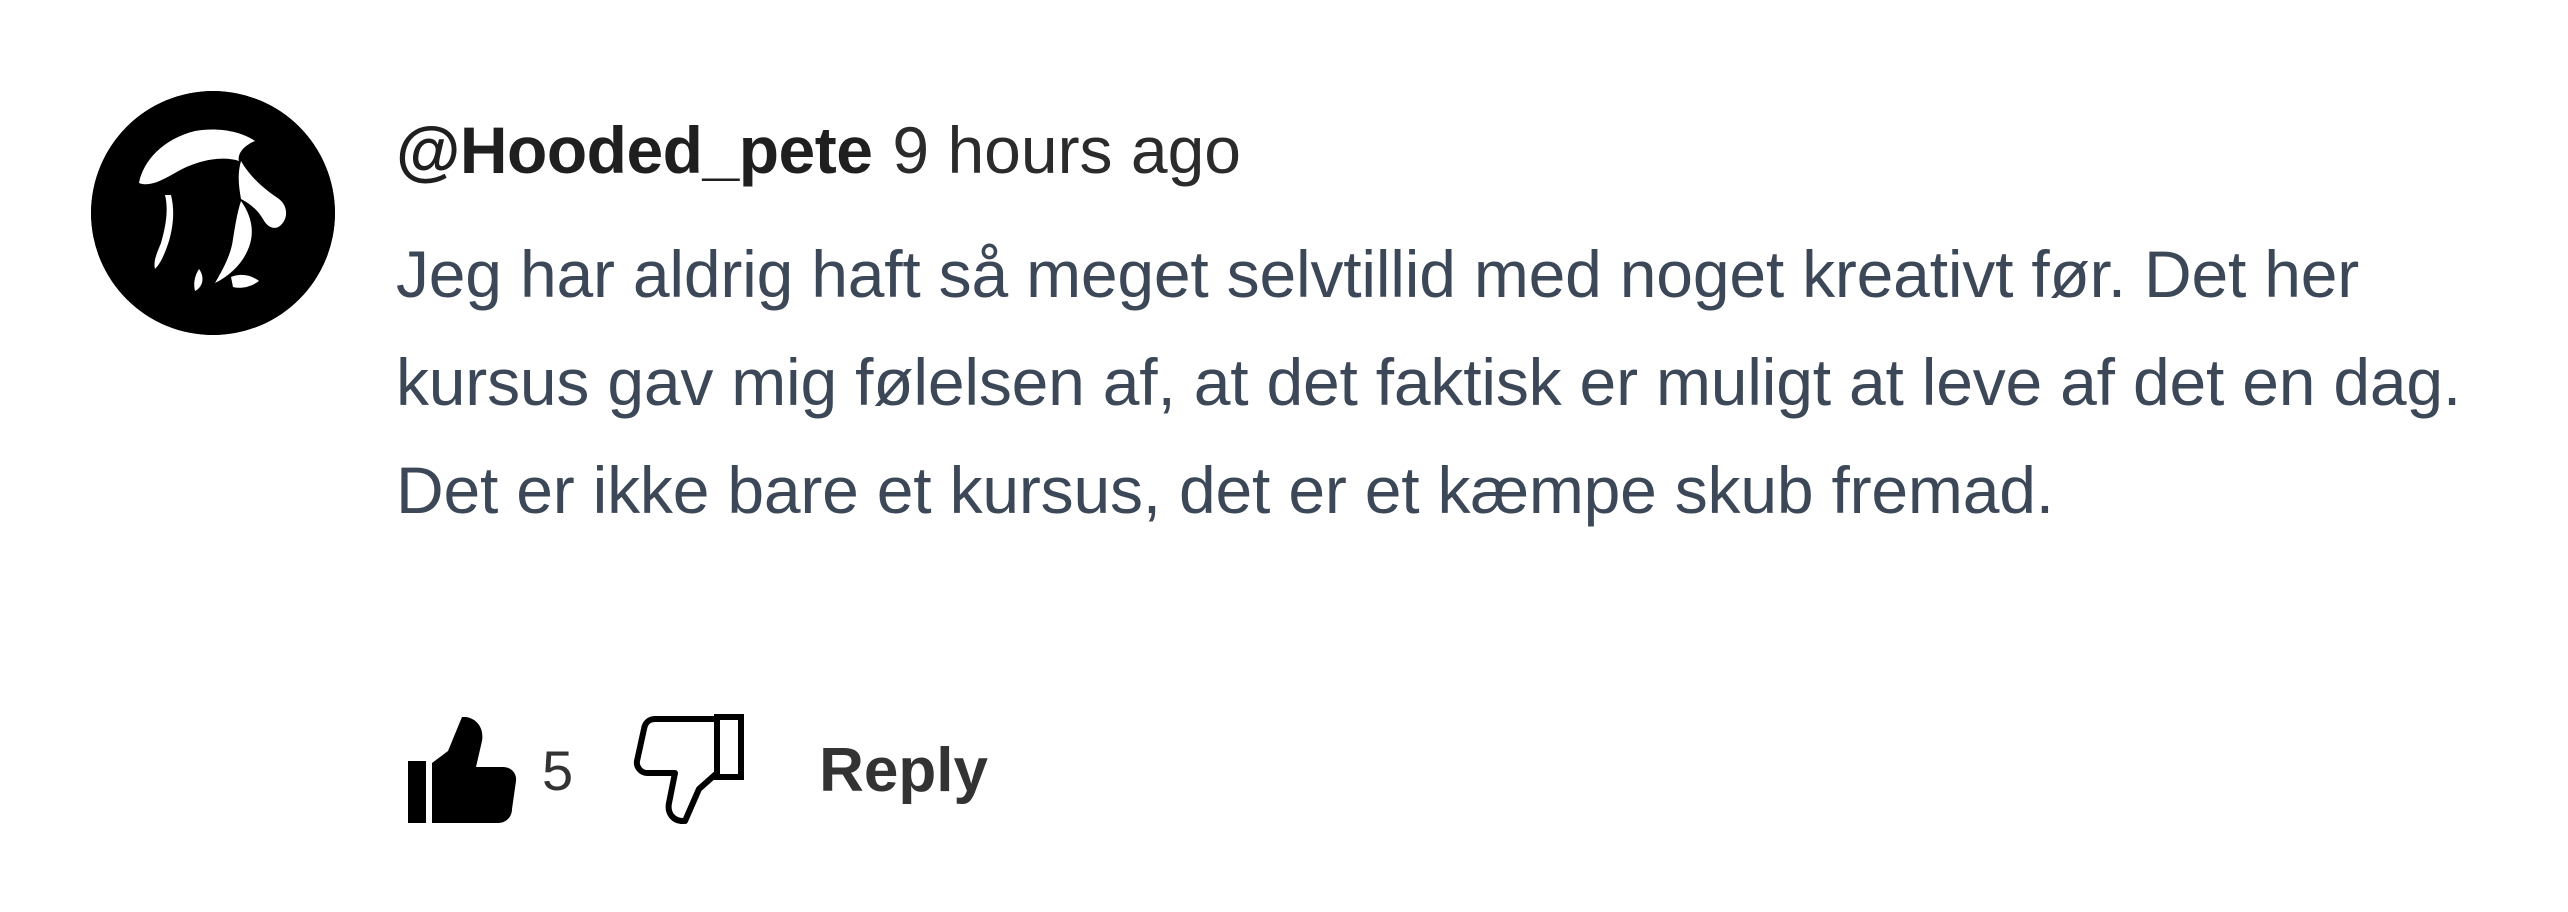 The image size is (2568, 912). I want to click on author-name: @Hooded_pete, so click(634, 150).